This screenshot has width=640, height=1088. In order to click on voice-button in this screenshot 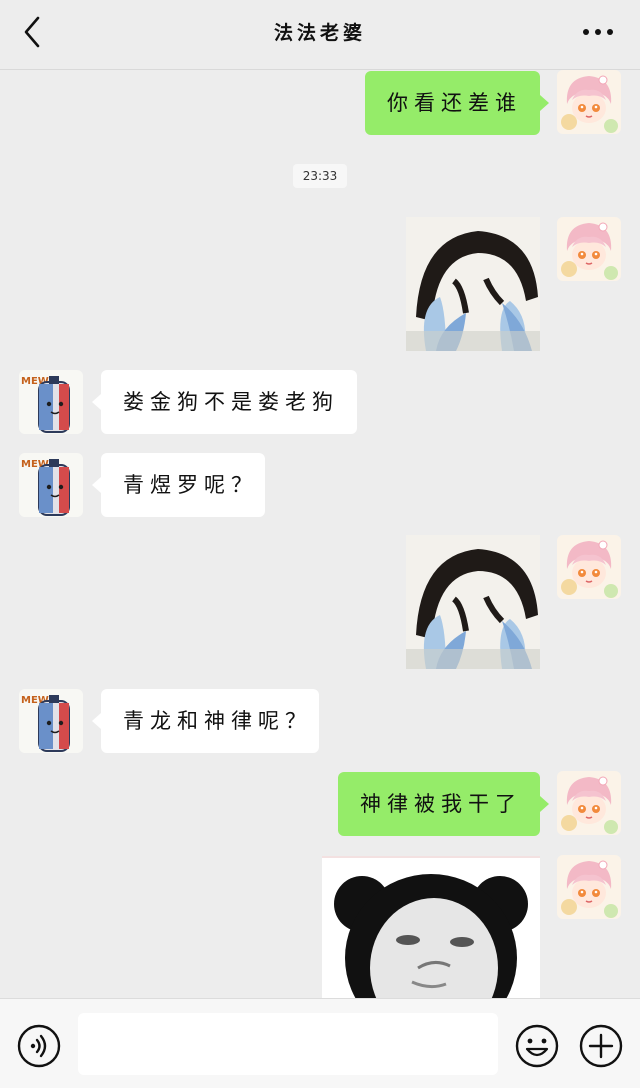, I will do `click(39, 1046)`.